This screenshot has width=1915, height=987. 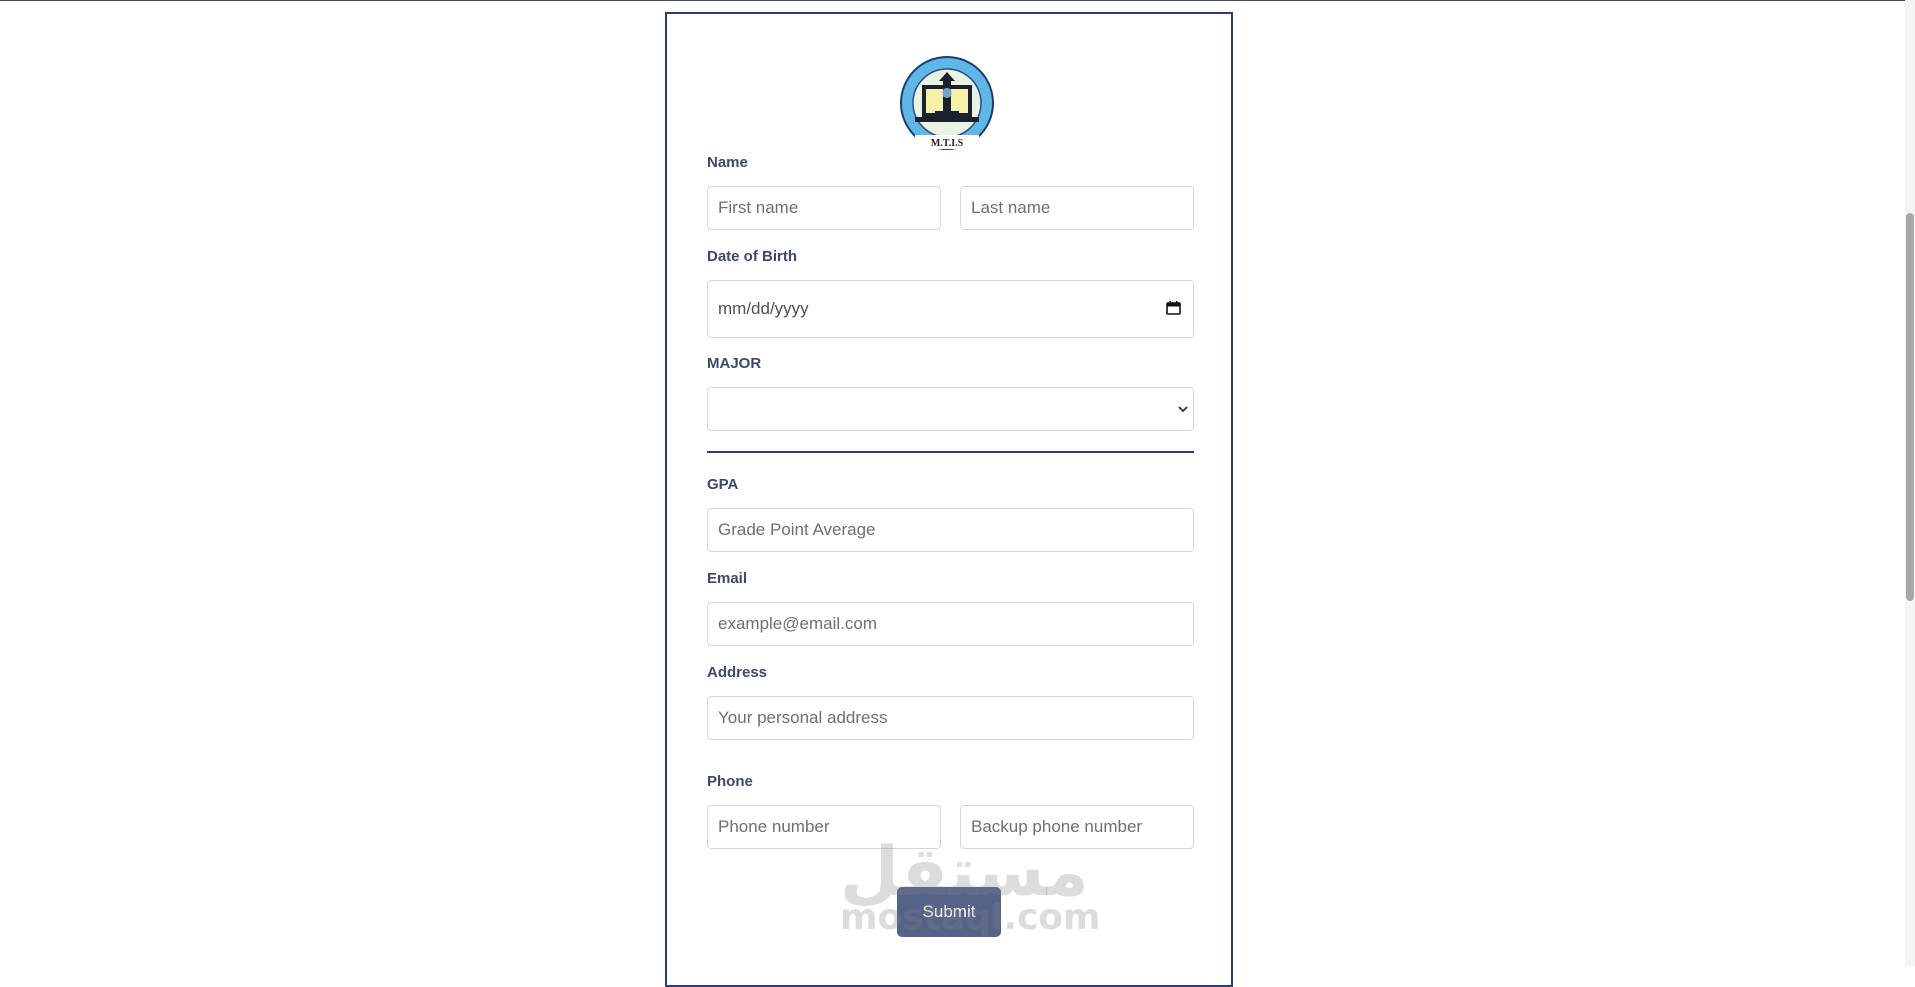 I want to click on address-input, so click(x=950, y=718).